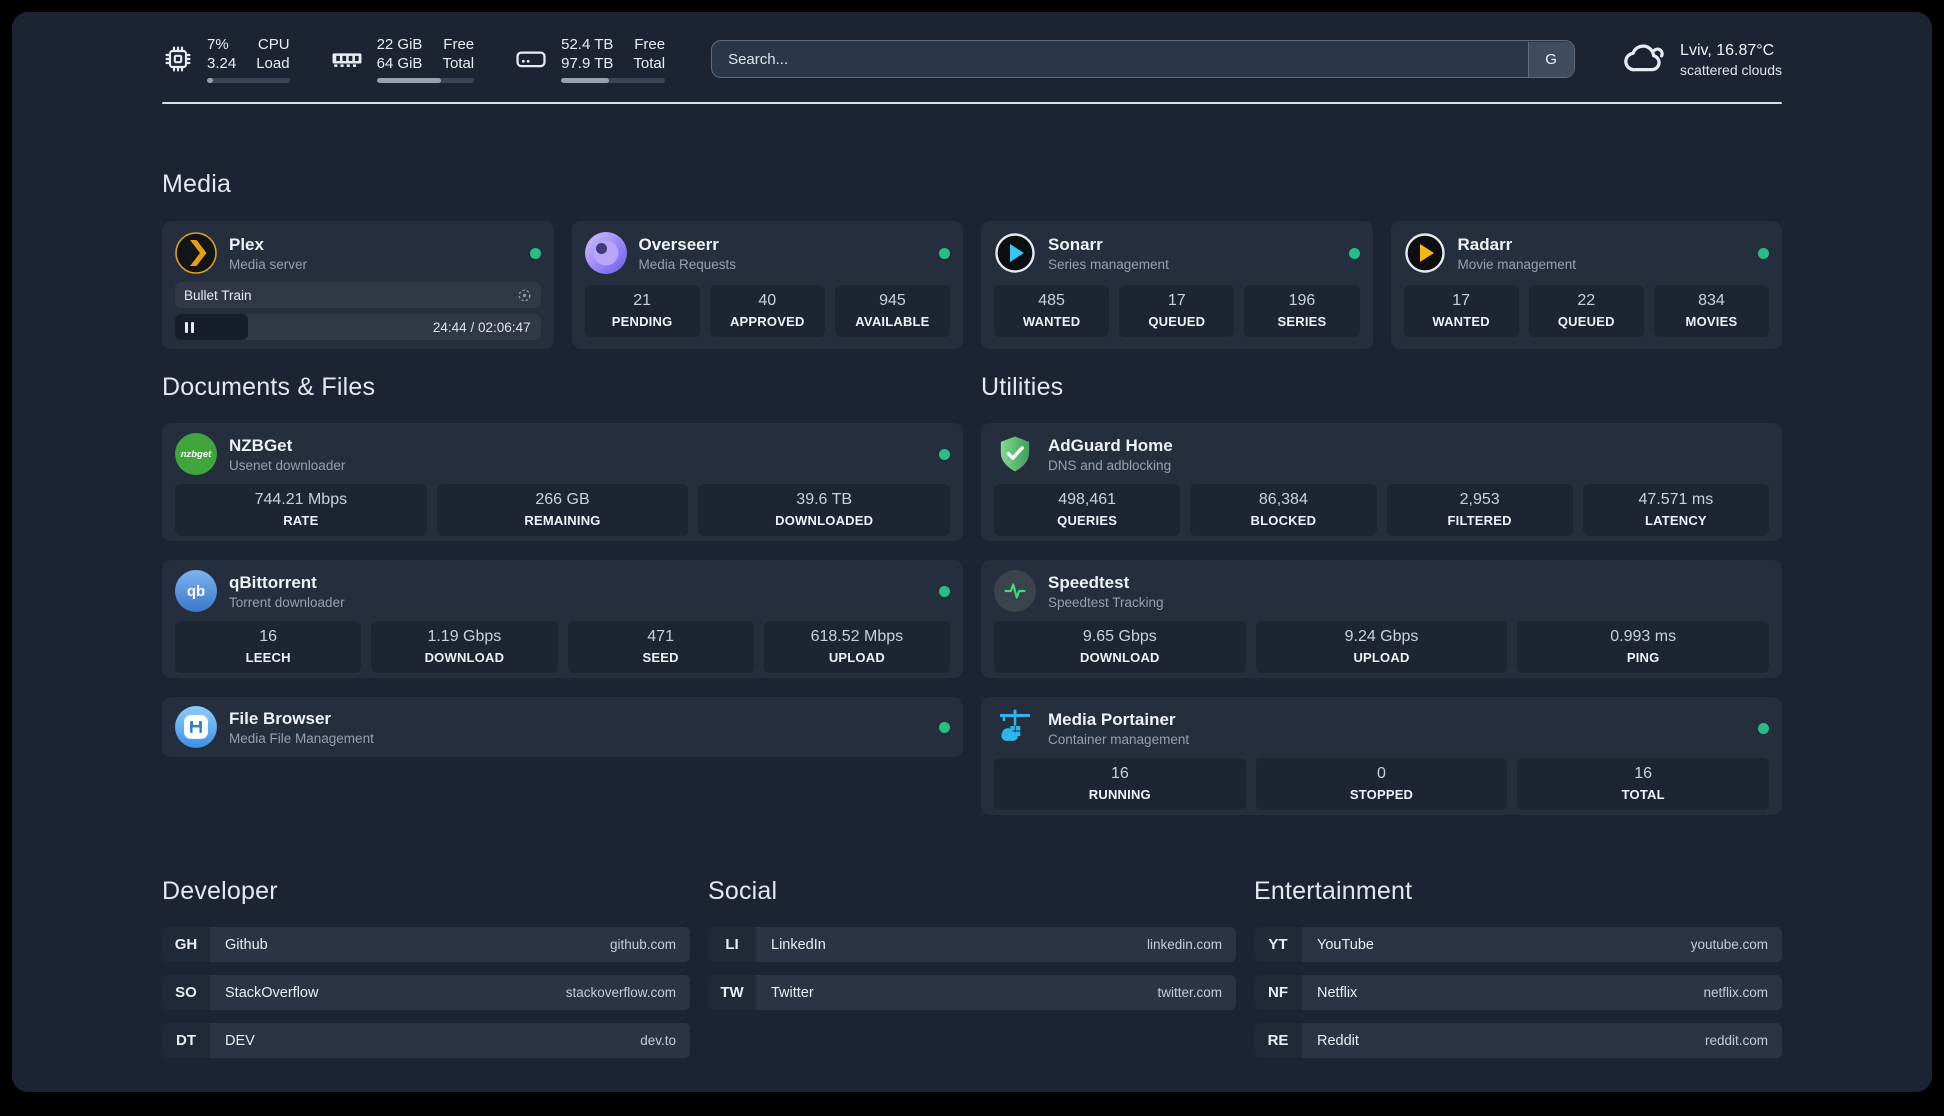  What do you see at coordinates (1586, 300) in the screenshot?
I see `stat-value: 22` at bounding box center [1586, 300].